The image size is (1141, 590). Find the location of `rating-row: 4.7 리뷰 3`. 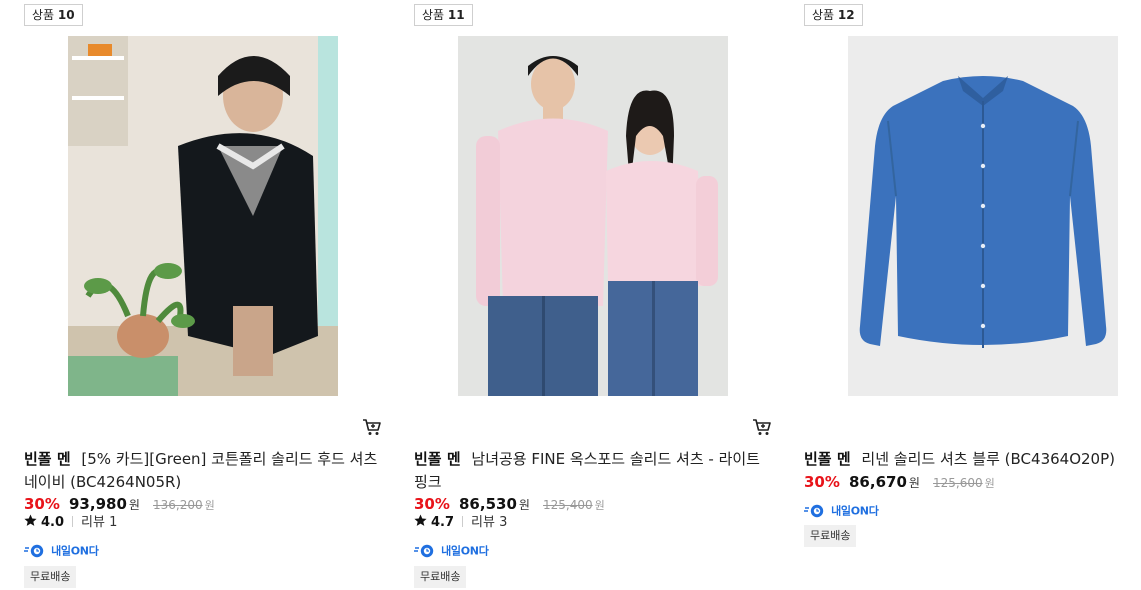

rating-row: 4.7 리뷰 3 is located at coordinates (460, 523).